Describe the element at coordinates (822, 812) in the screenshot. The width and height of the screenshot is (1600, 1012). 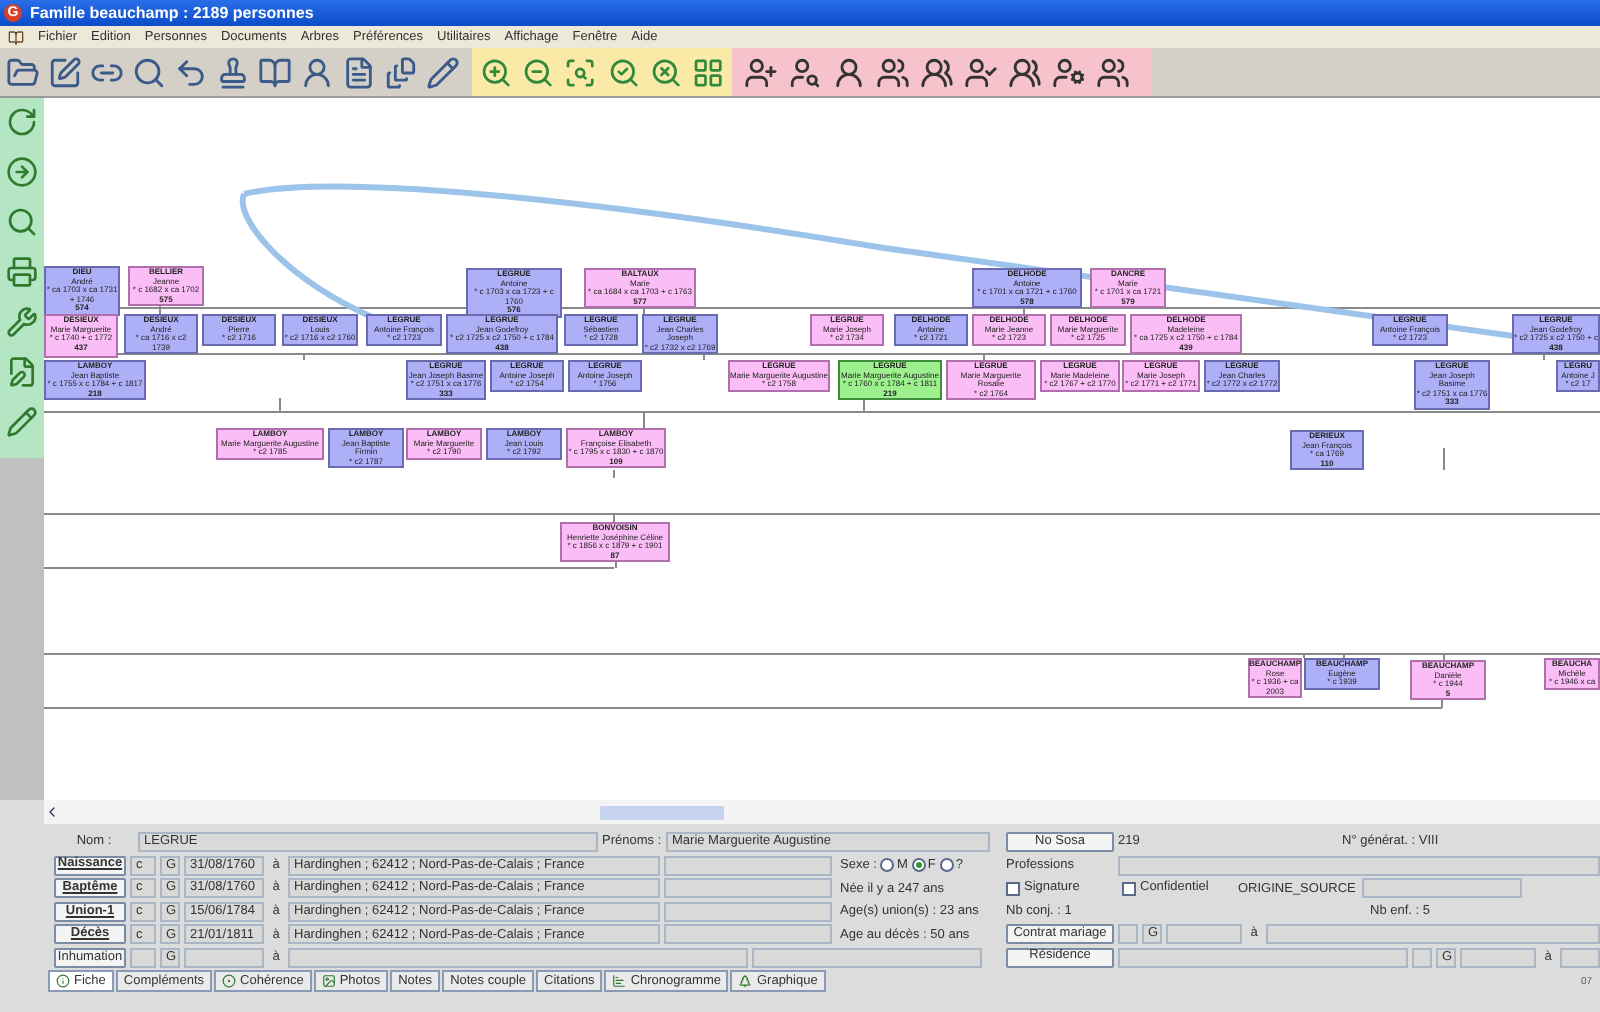
I see `scrollbar` at that location.